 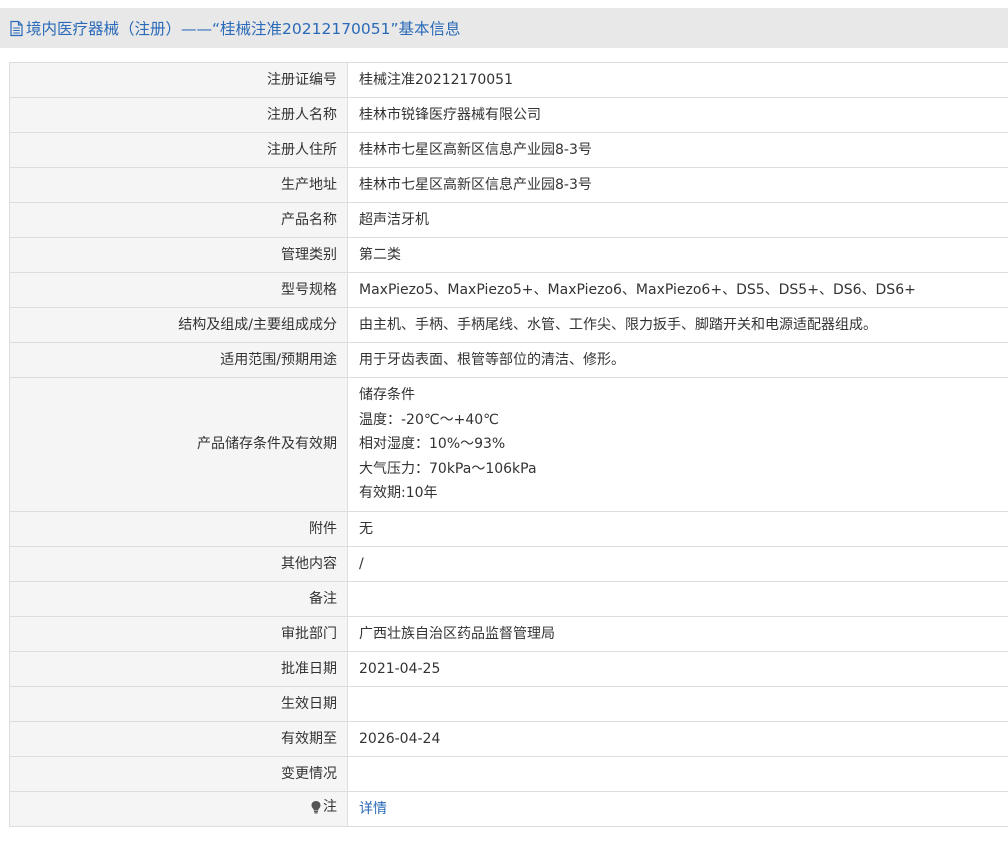 I want to click on table-row: 产品名称 超声洁牙机, so click(x=508, y=220).